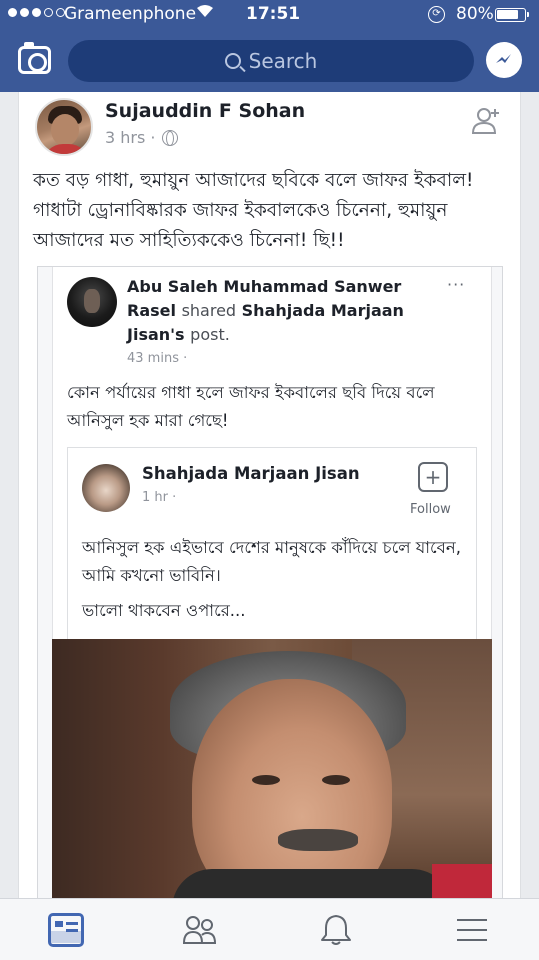  Describe the element at coordinates (512, 15) in the screenshot. I see `battery-icon` at that location.